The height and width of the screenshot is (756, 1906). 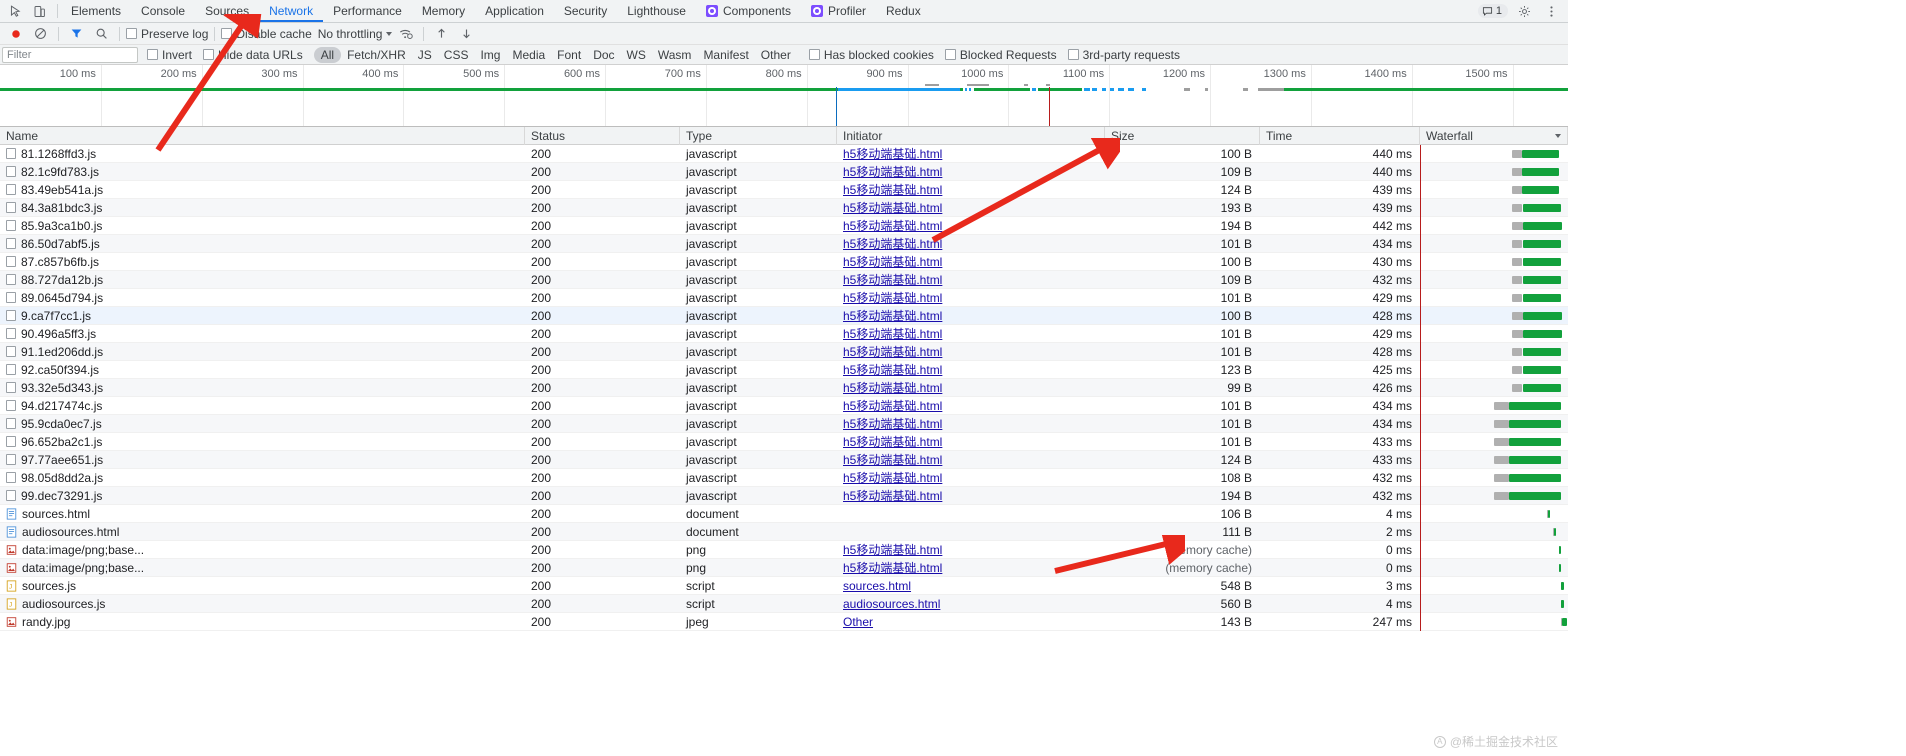 What do you see at coordinates (262, 478) in the screenshot?
I see `cell-name: 98.05d8dd2a.js` at bounding box center [262, 478].